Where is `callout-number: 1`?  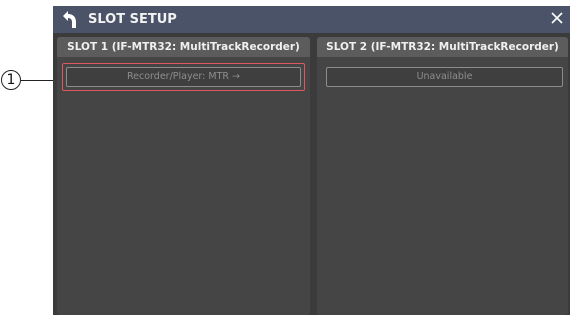
callout-number: 1 is located at coordinates (11, 80).